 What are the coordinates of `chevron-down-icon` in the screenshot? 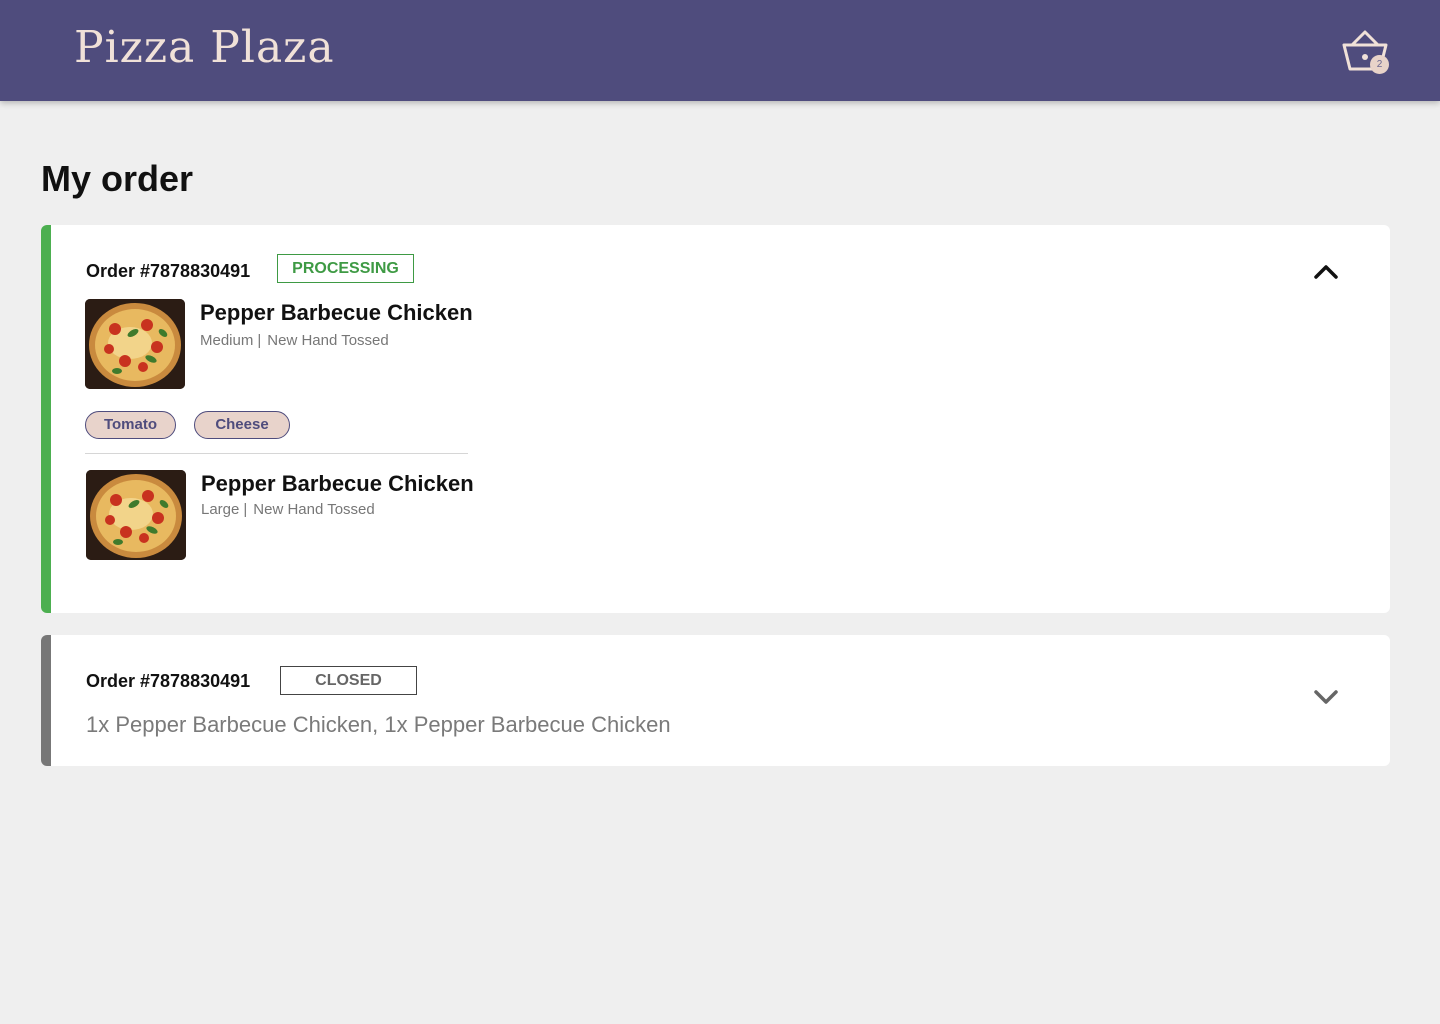 It's located at (1326, 697).